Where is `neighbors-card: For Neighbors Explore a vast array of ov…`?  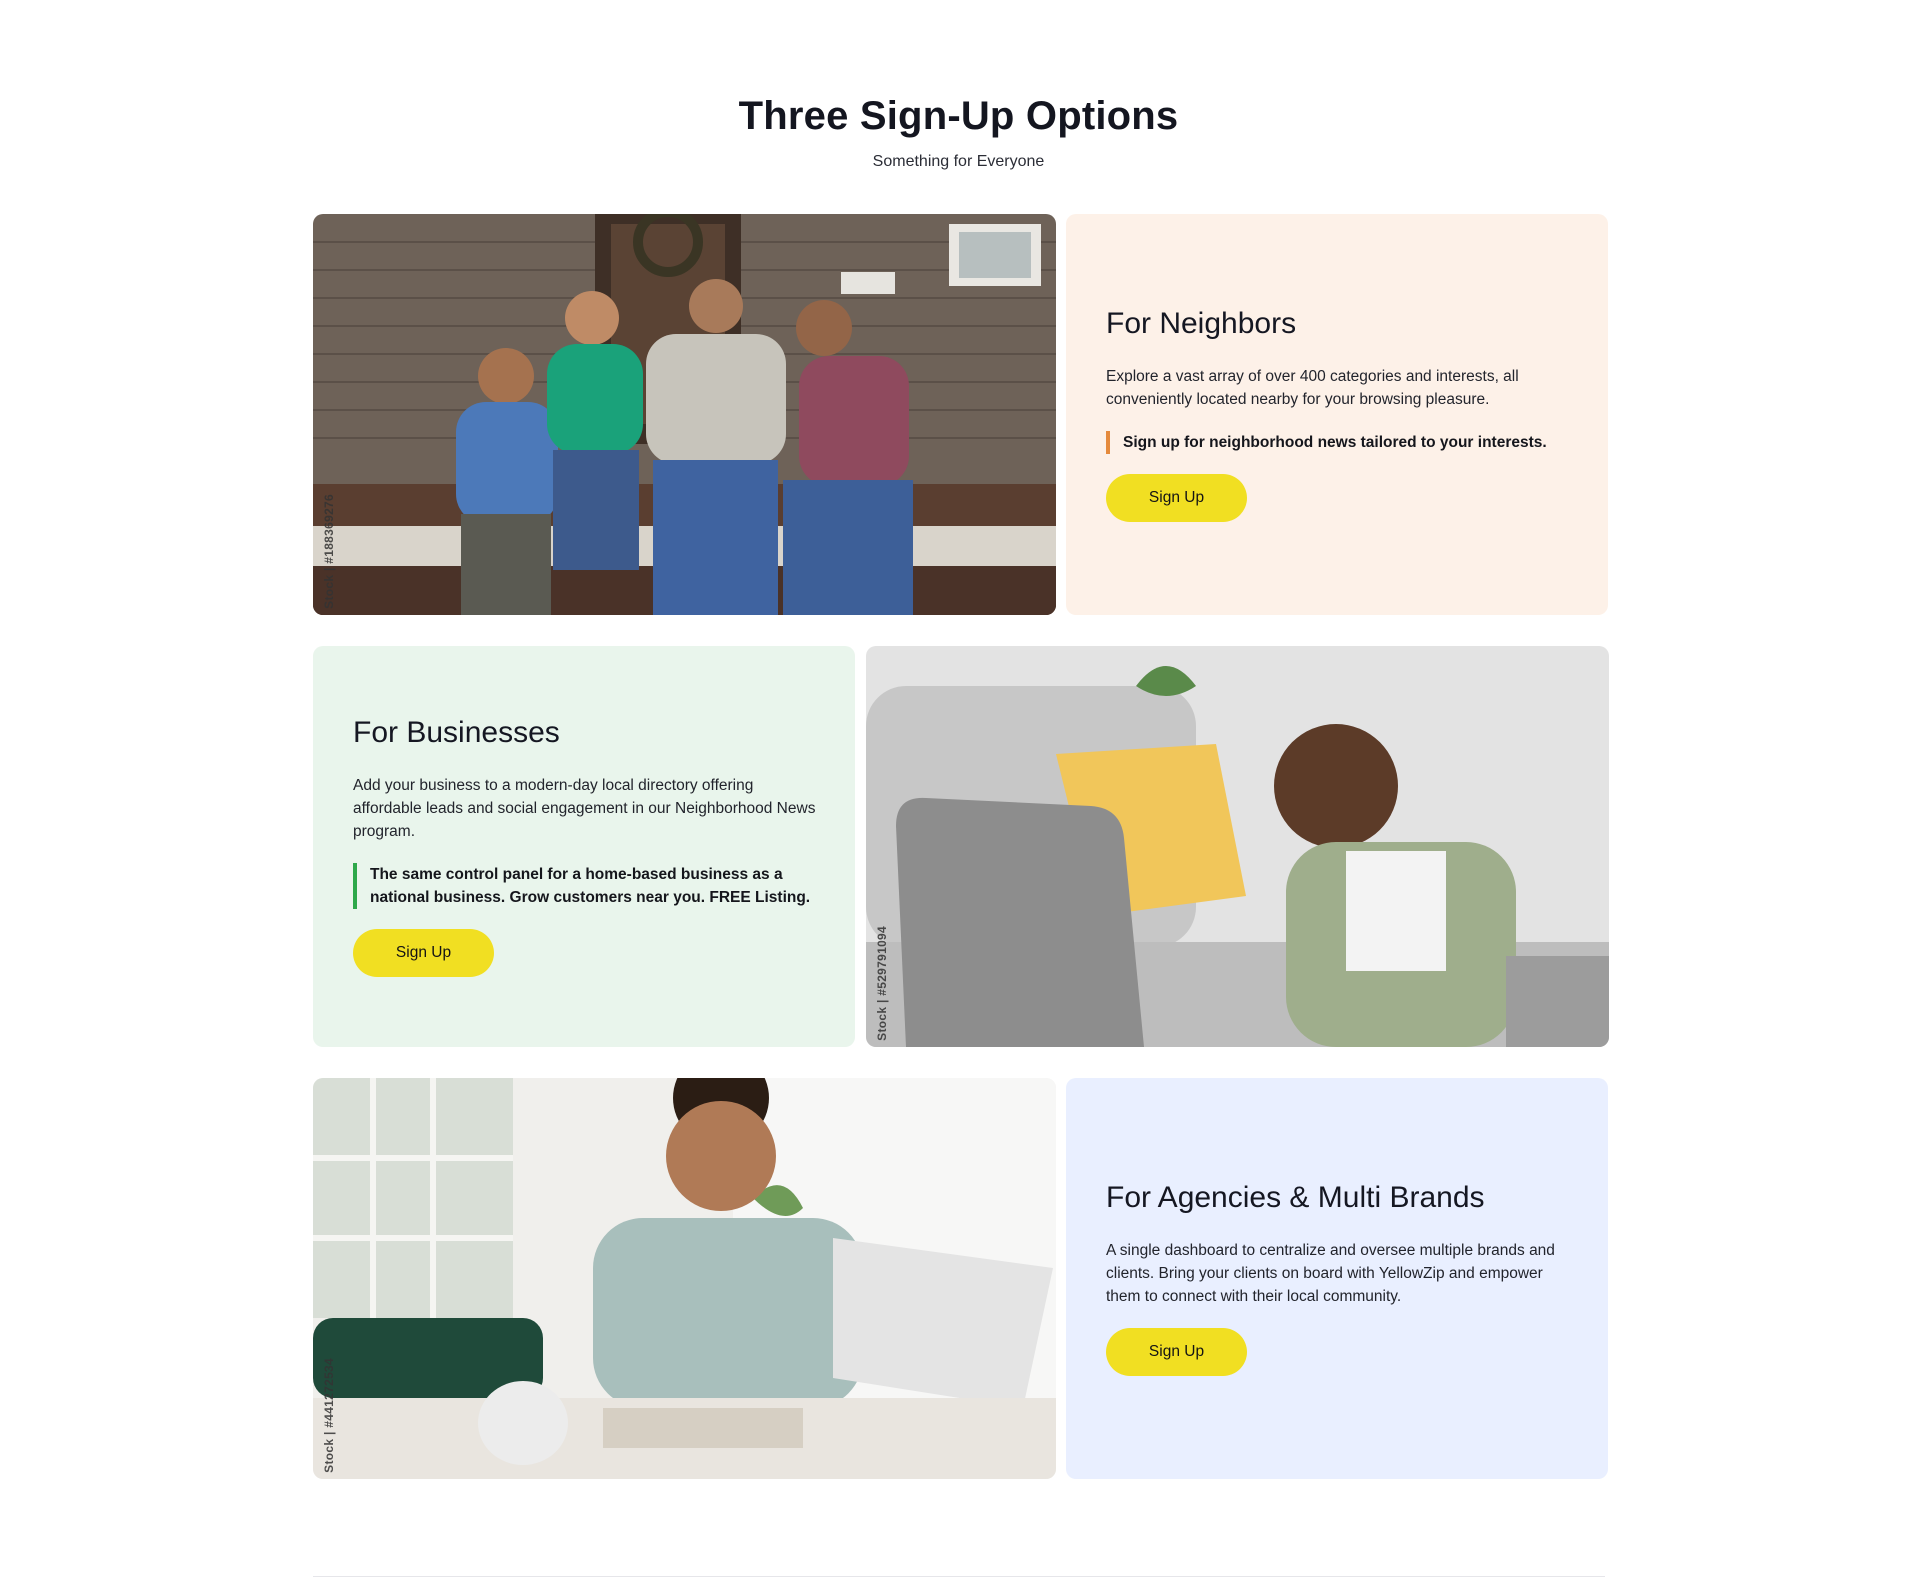
neighbors-card: For Neighbors Explore a vast array of ov… is located at coordinates (1337, 414).